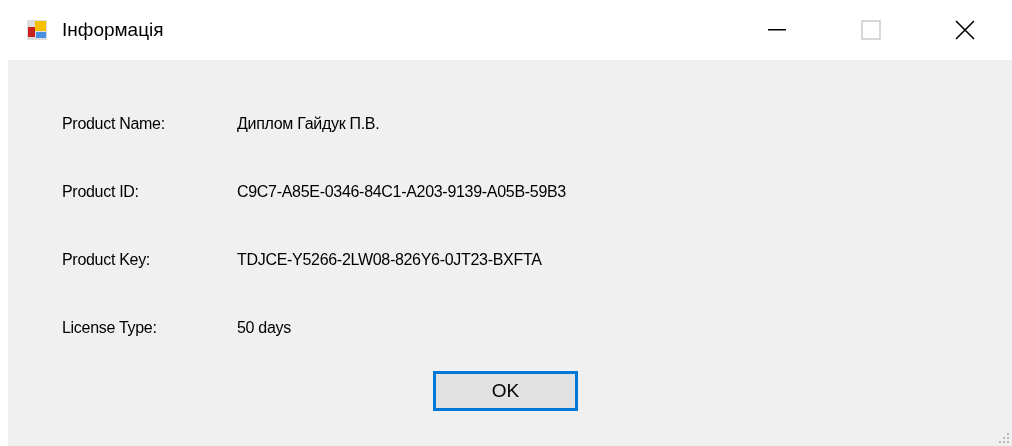  I want to click on app-icon, so click(37, 30).